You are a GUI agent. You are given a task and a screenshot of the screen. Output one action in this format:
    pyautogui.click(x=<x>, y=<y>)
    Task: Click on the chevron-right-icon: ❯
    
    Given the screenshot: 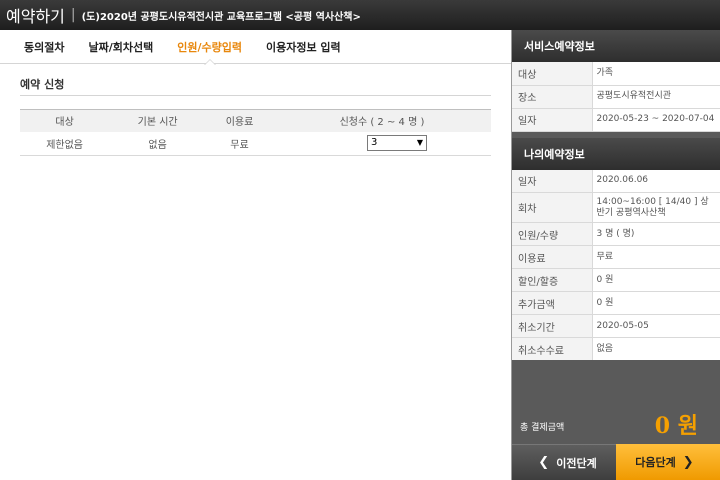 What is the action you would take?
    pyautogui.click(x=688, y=462)
    